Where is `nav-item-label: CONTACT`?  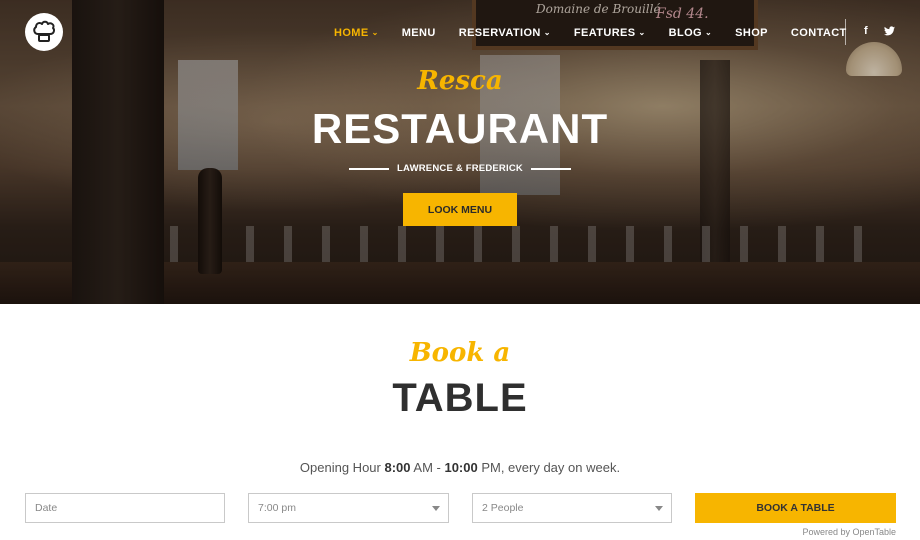 nav-item-label: CONTACT is located at coordinates (818, 33).